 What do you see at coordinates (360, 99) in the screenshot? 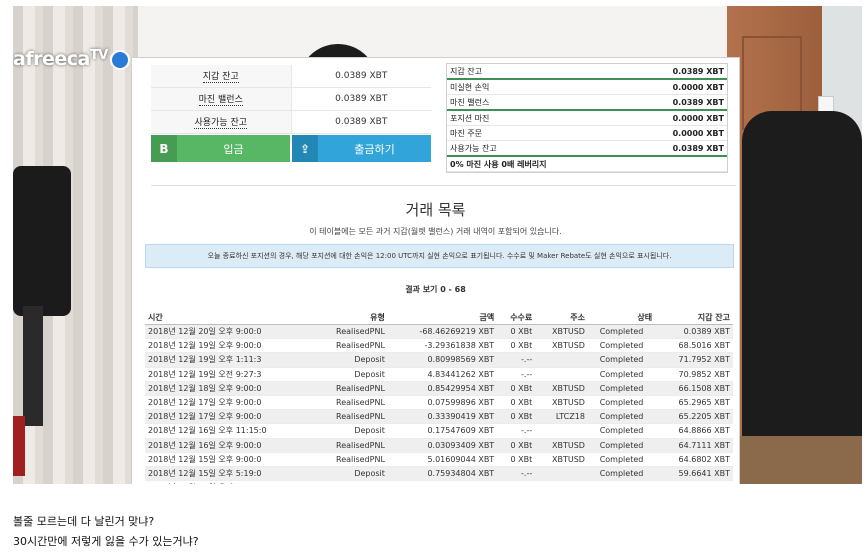
I see `margin-balance-value: 0.0389 XBT` at bounding box center [360, 99].